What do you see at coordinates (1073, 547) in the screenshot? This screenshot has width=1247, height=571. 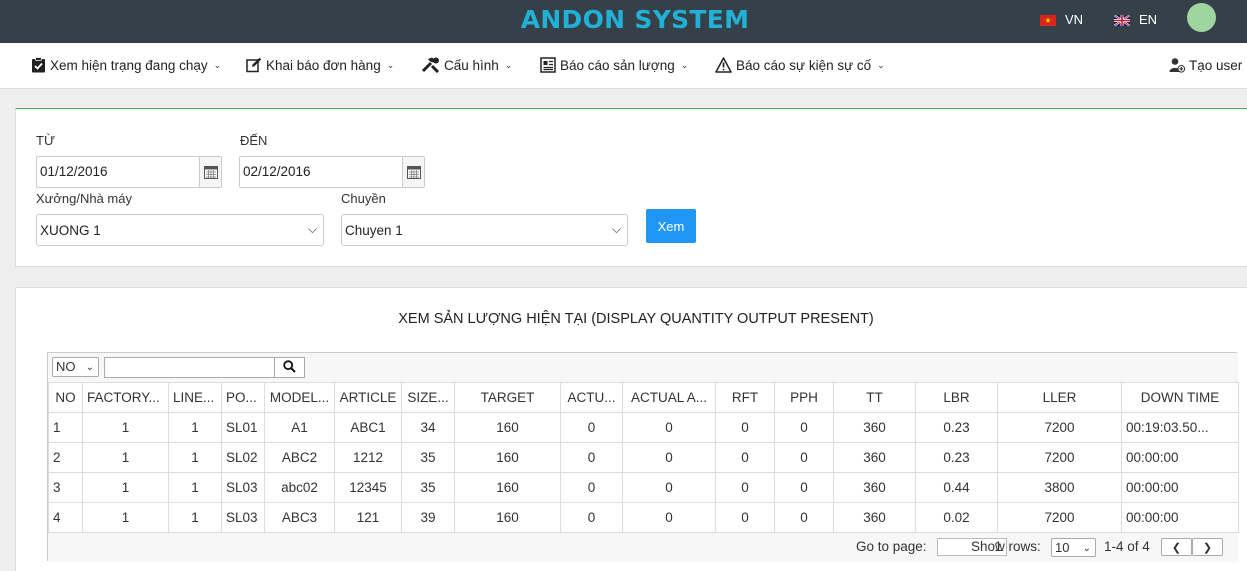 I see `rows-per-page-select: 10 ⌄` at bounding box center [1073, 547].